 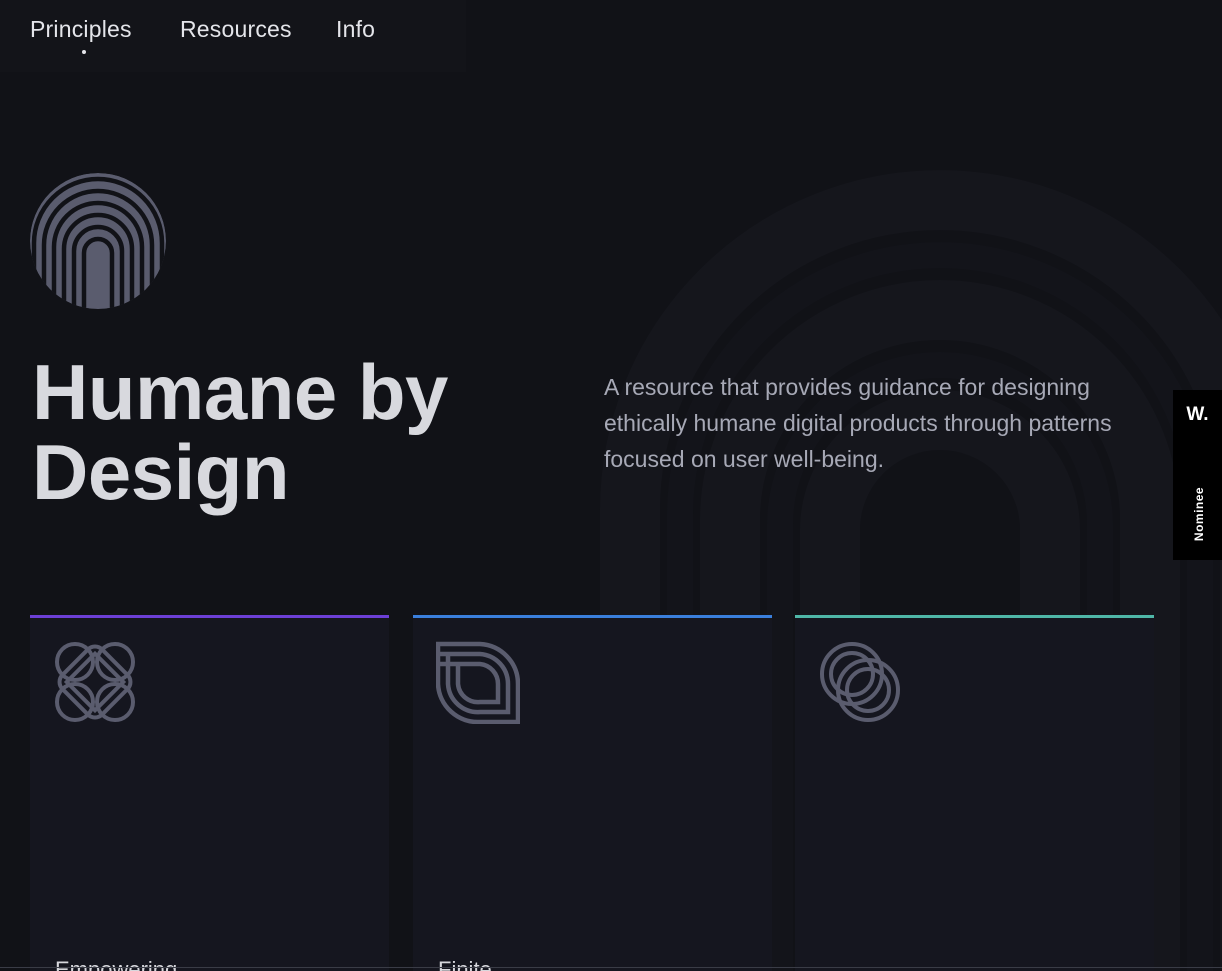 What do you see at coordinates (355, 29) in the screenshot?
I see `nav-item-info: Info` at bounding box center [355, 29].